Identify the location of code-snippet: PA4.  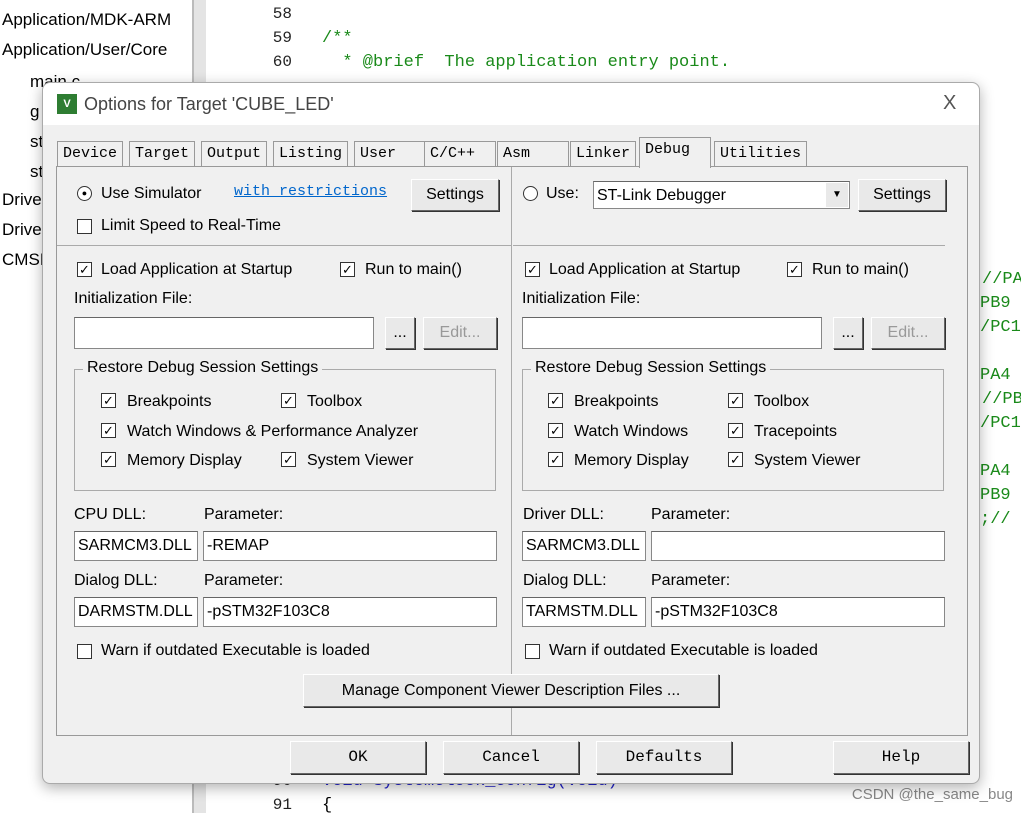
(995, 471).